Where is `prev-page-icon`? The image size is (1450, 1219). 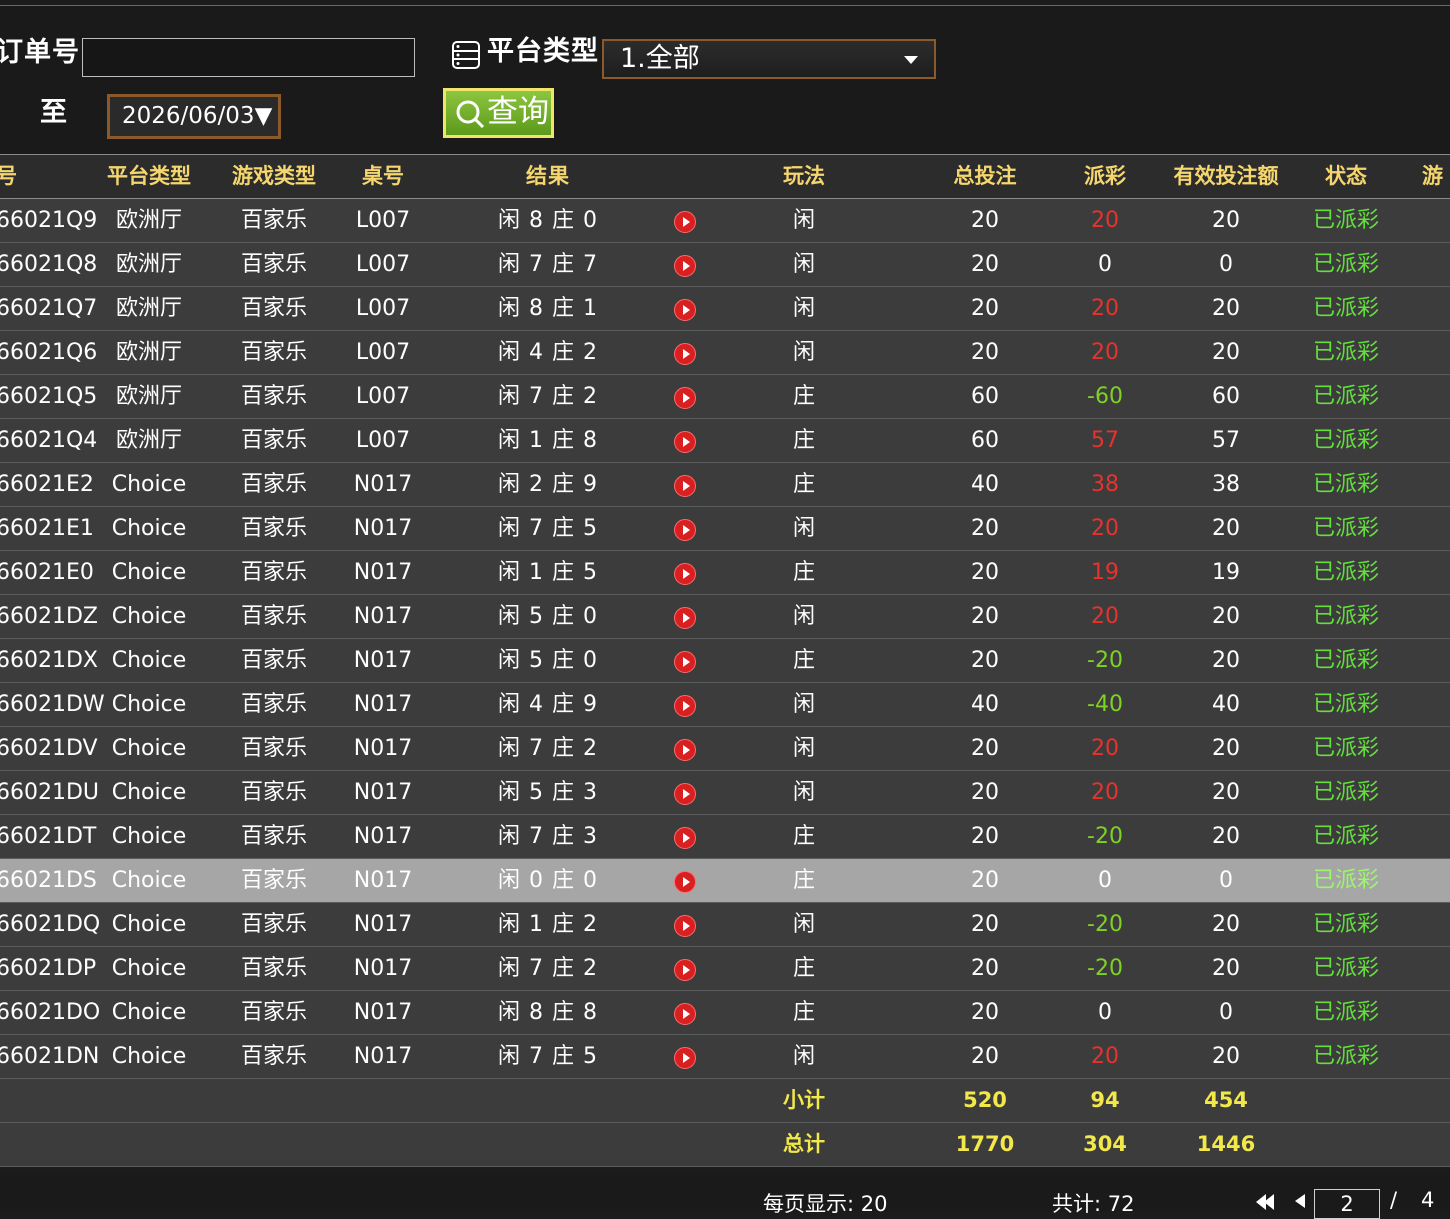 prev-page-icon is located at coordinates (1300, 1201).